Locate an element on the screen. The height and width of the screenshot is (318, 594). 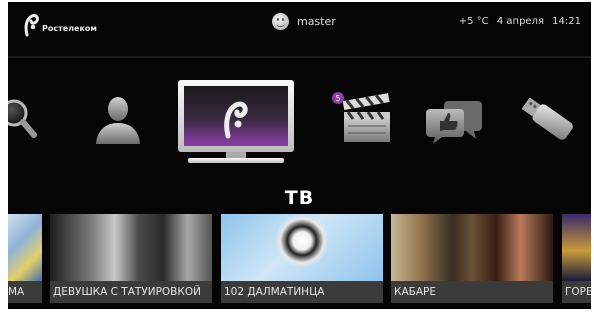
status-info: +5 °C 4 апреля 14:21 is located at coordinates (517, 21).